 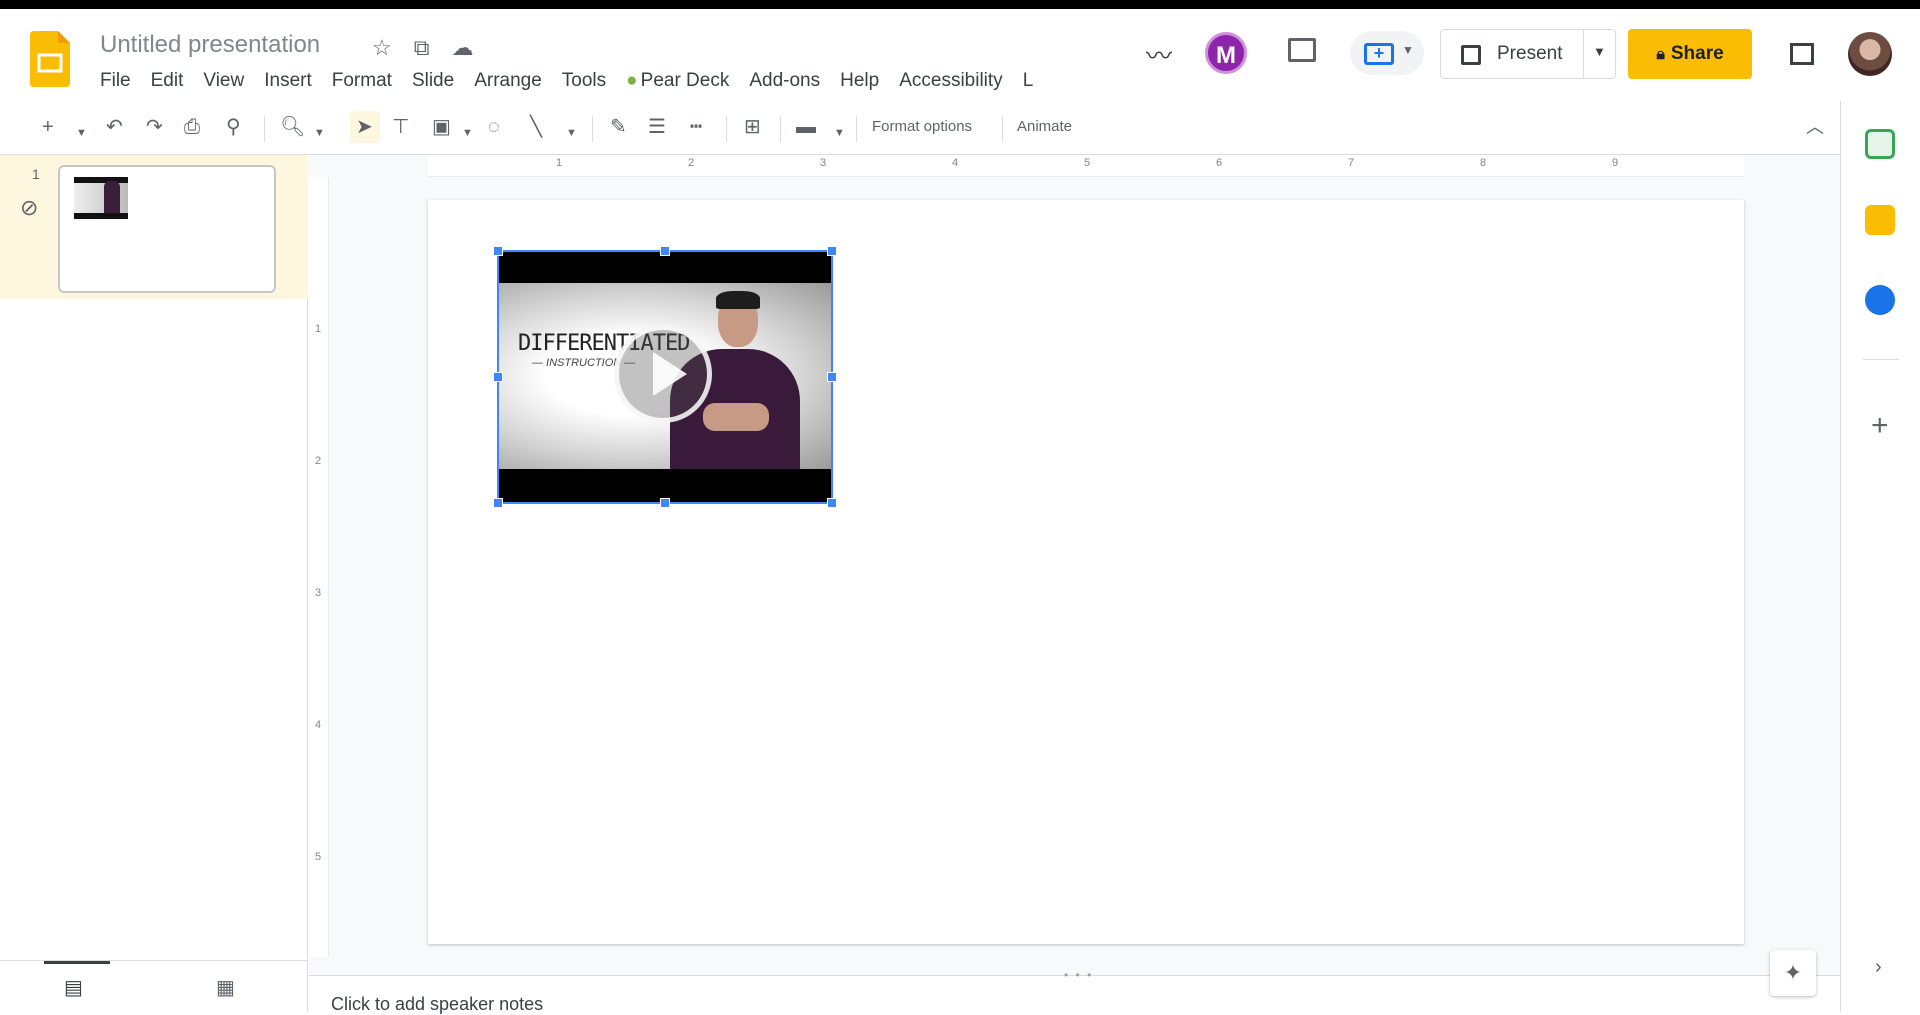 What do you see at coordinates (112, 197) in the screenshot?
I see `thumbnail-person` at bounding box center [112, 197].